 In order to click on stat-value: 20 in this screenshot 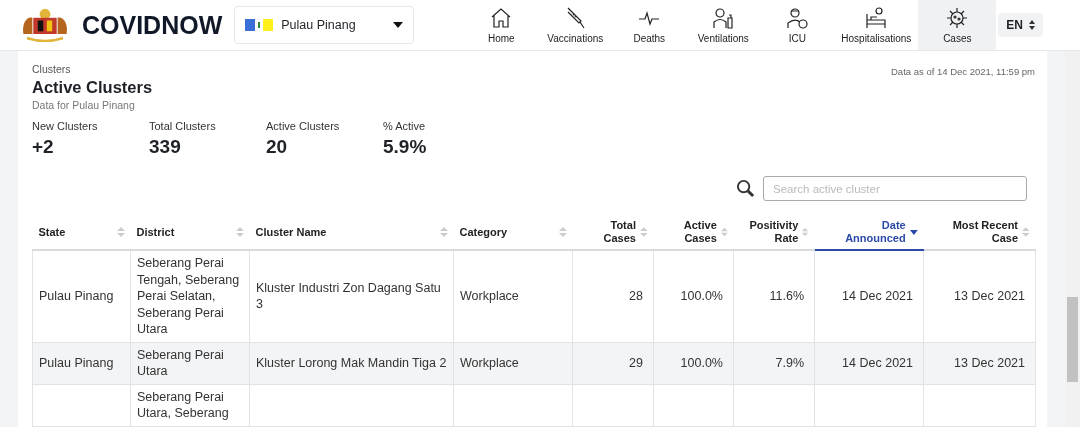, I will do `click(277, 147)`.